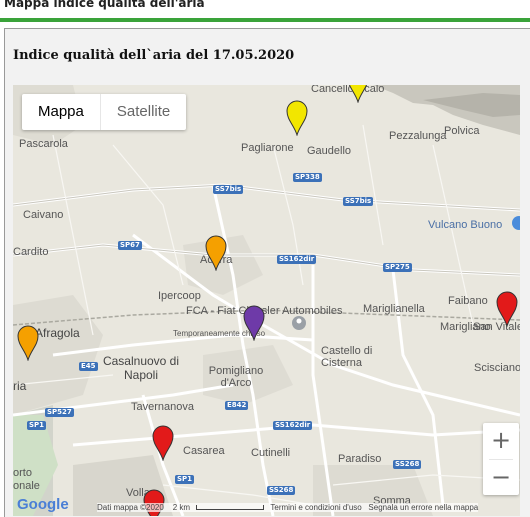 Image resolution: width=530 pixels, height=517 pixels. I want to click on place-pezzalunga: Pezzalunga, so click(418, 136).